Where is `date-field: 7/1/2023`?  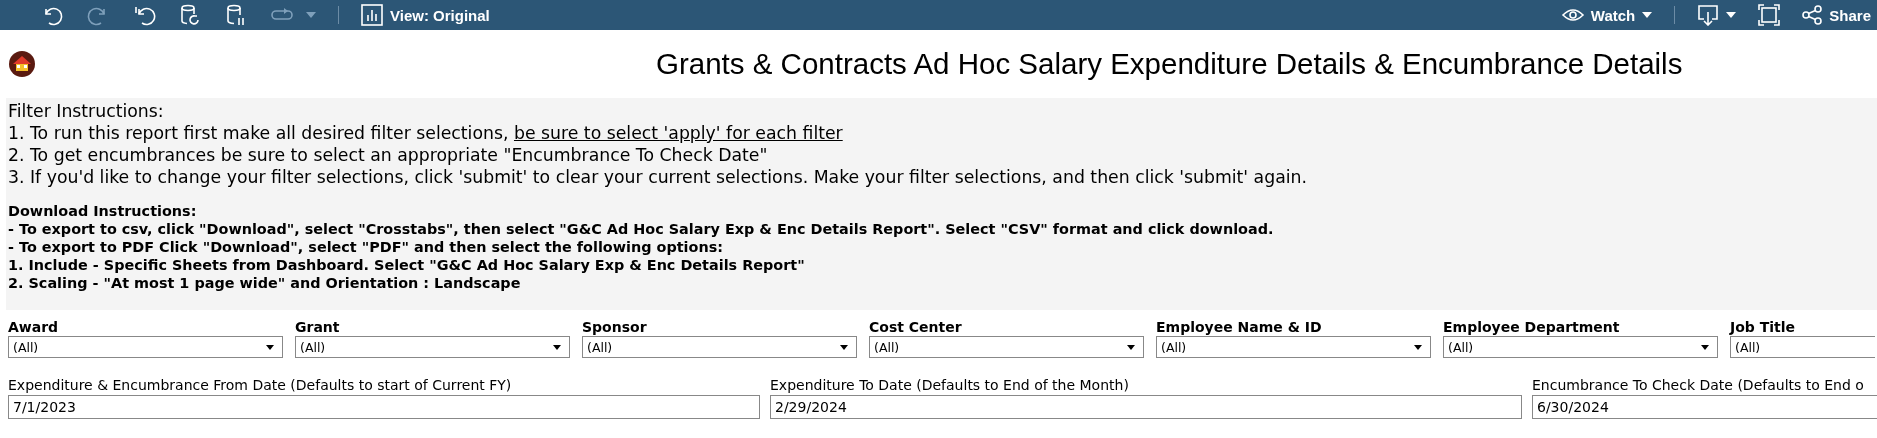 date-field: 7/1/2023 is located at coordinates (384, 407).